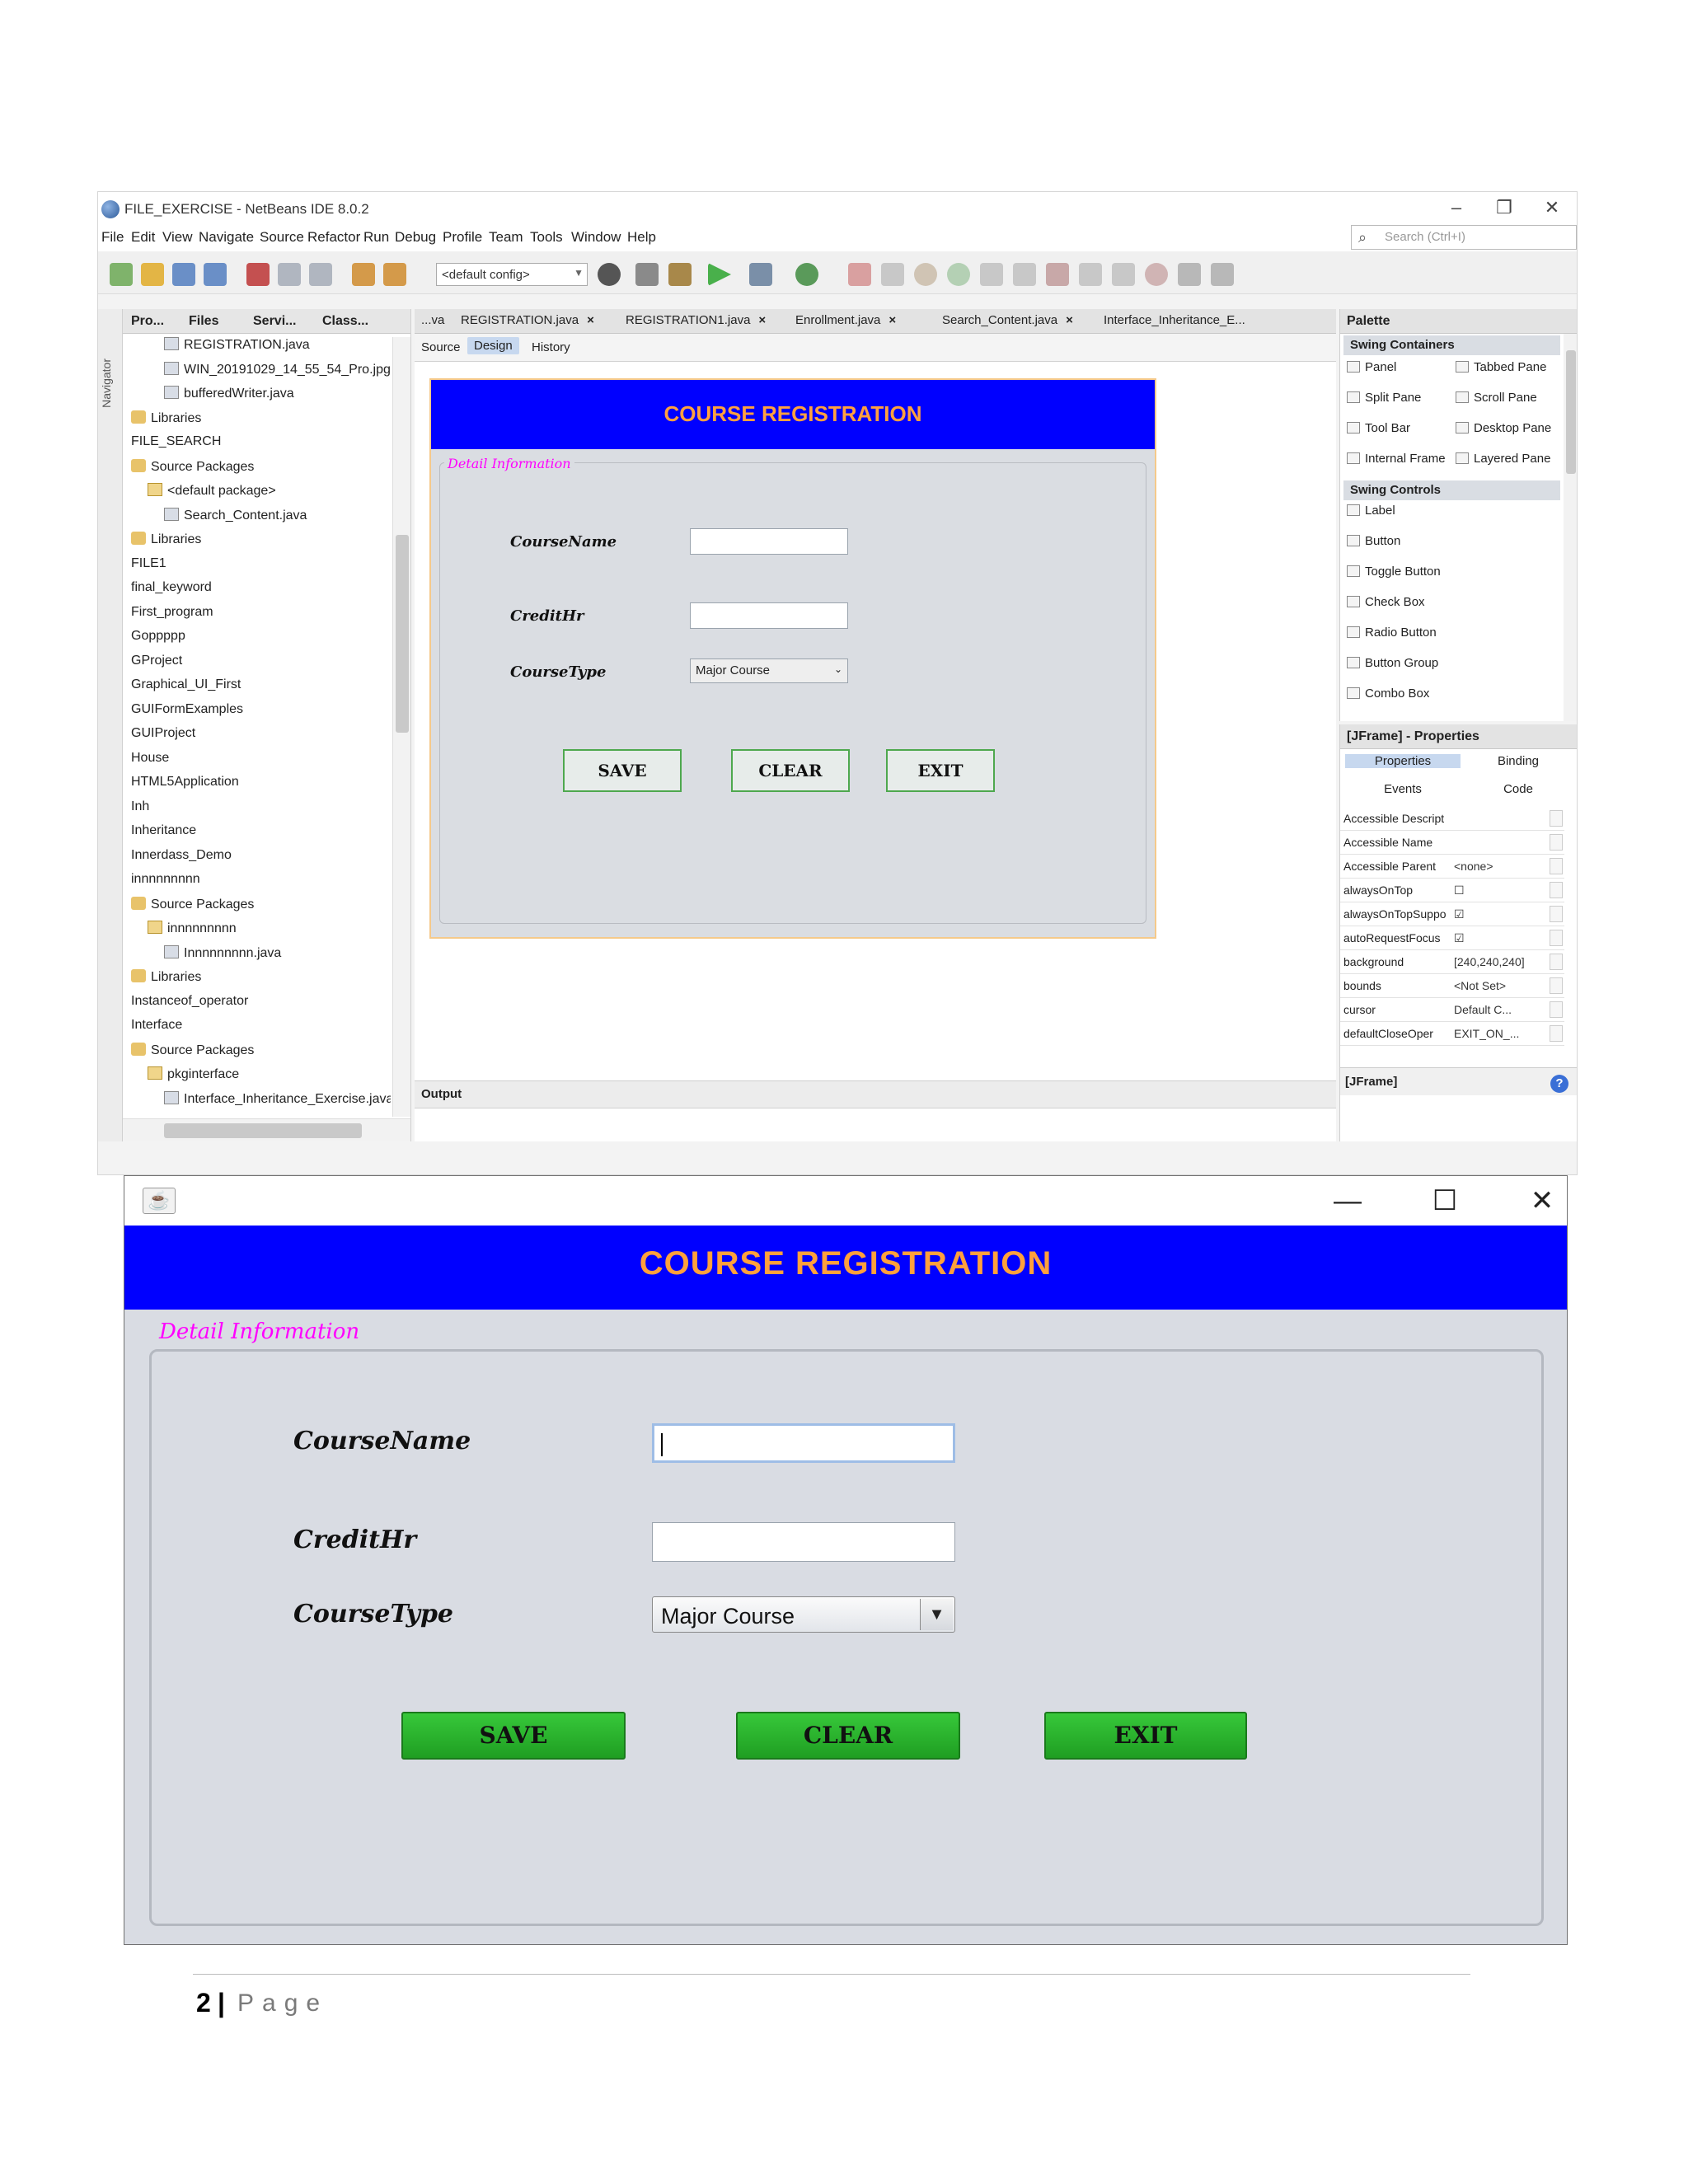 Image resolution: width=1688 pixels, height=2184 pixels. Describe the element at coordinates (1452, 914) in the screenshot. I see `property-row: alwaysOnTopSuppo ☑` at that location.